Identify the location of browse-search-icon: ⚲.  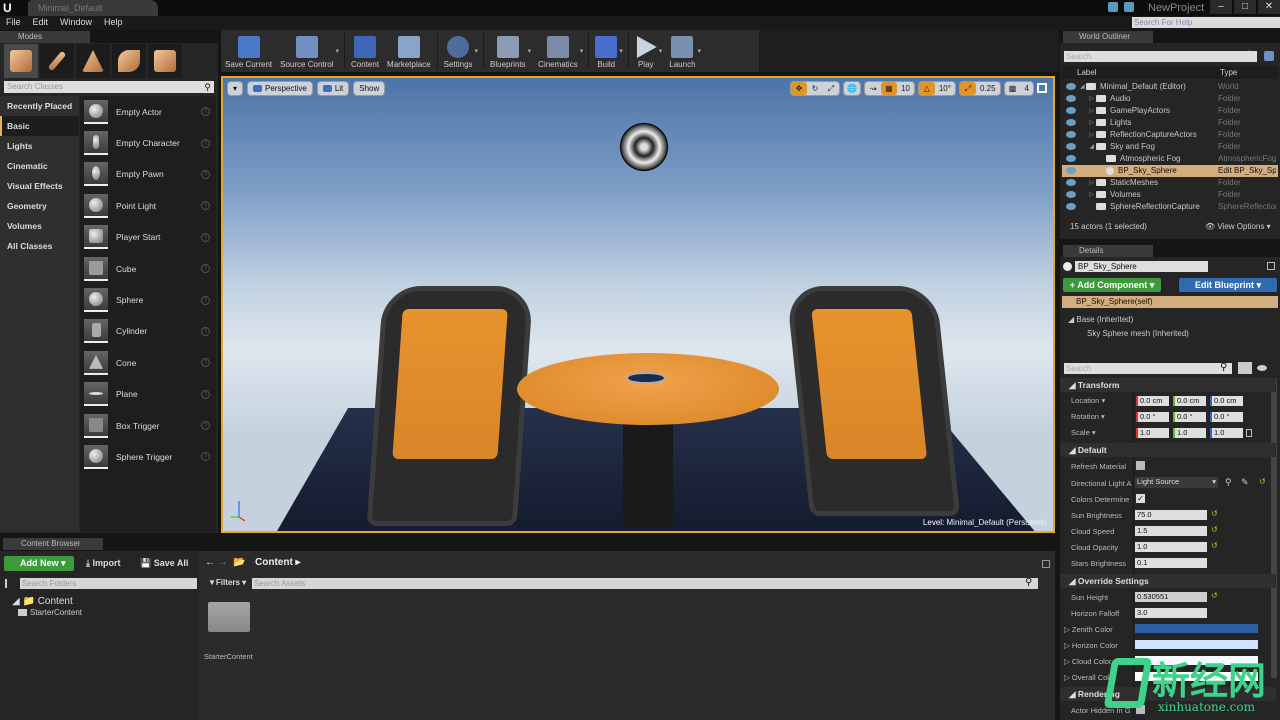
(1228, 482).